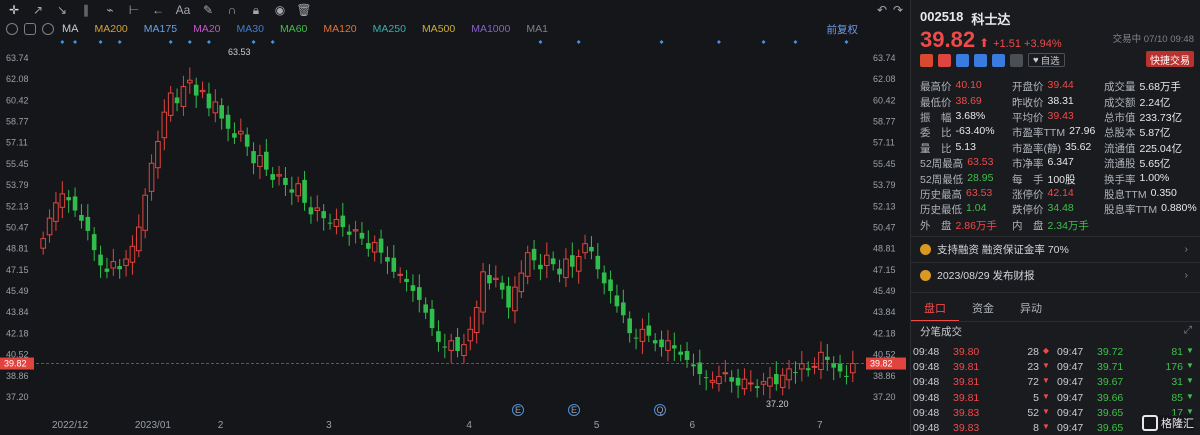 The height and width of the screenshot is (435, 1200). I want to click on stat-value: 34.48, so click(1060, 208).